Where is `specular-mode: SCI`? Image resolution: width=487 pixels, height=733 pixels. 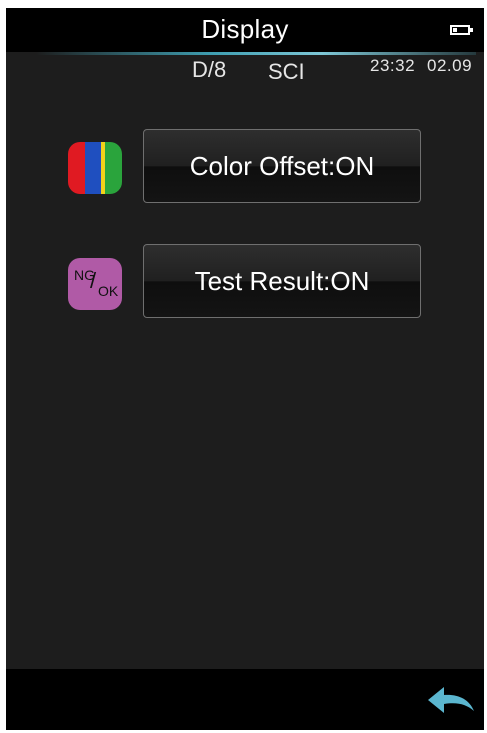 specular-mode: SCI is located at coordinates (286, 71).